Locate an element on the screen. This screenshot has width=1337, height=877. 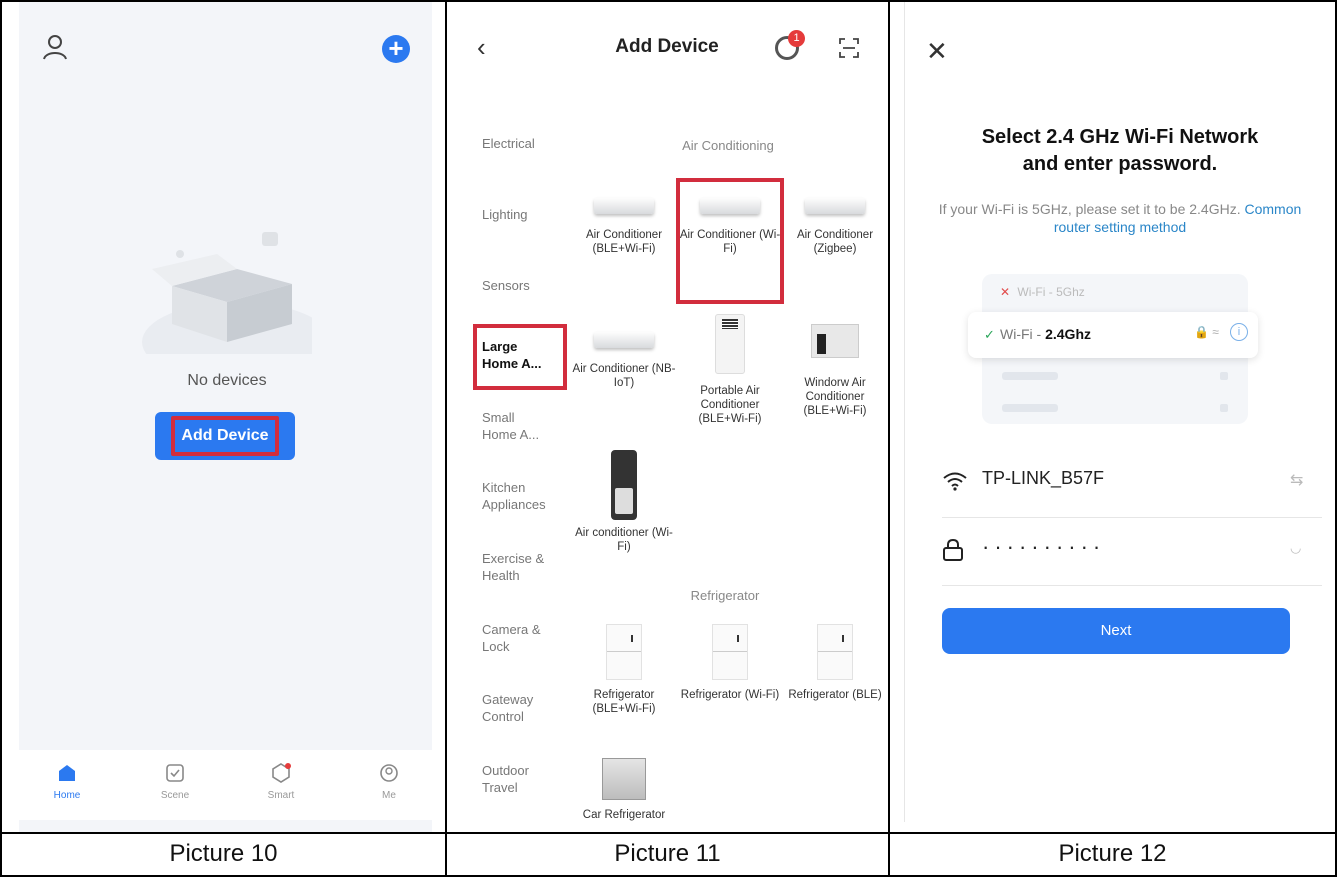
device-label: Windorw Air Conditioner (BLE+Wi-Fi) is located at coordinates (835, 397).